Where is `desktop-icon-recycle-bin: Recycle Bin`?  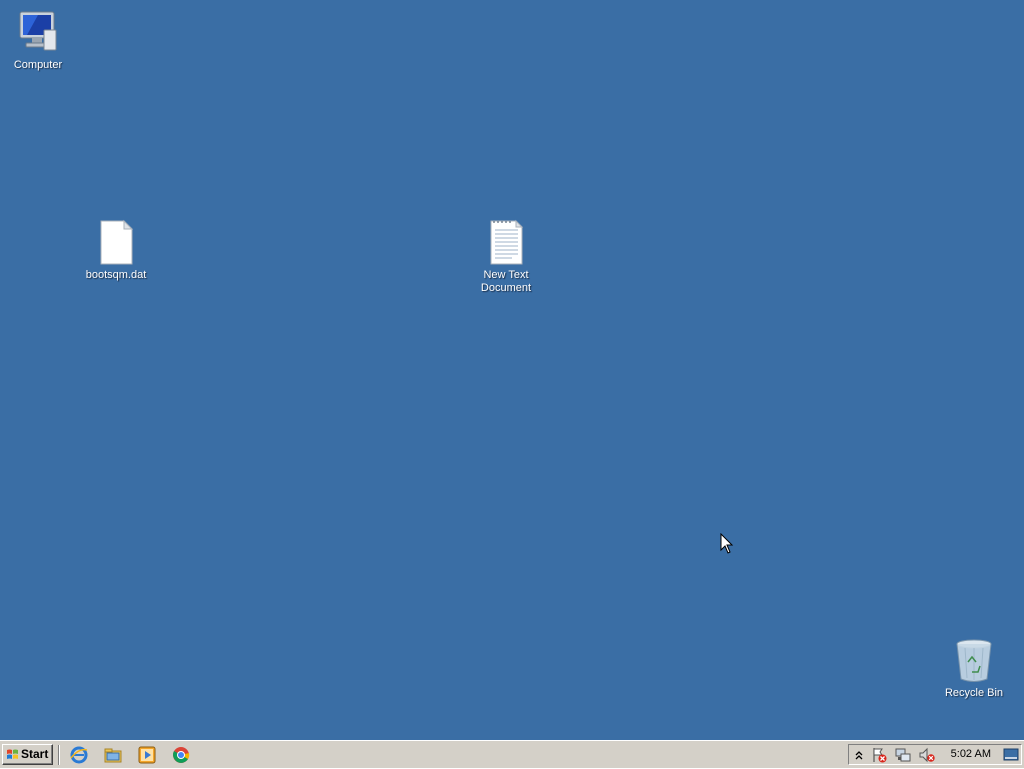 desktop-icon-recycle-bin: Recycle Bin is located at coordinates (974, 668).